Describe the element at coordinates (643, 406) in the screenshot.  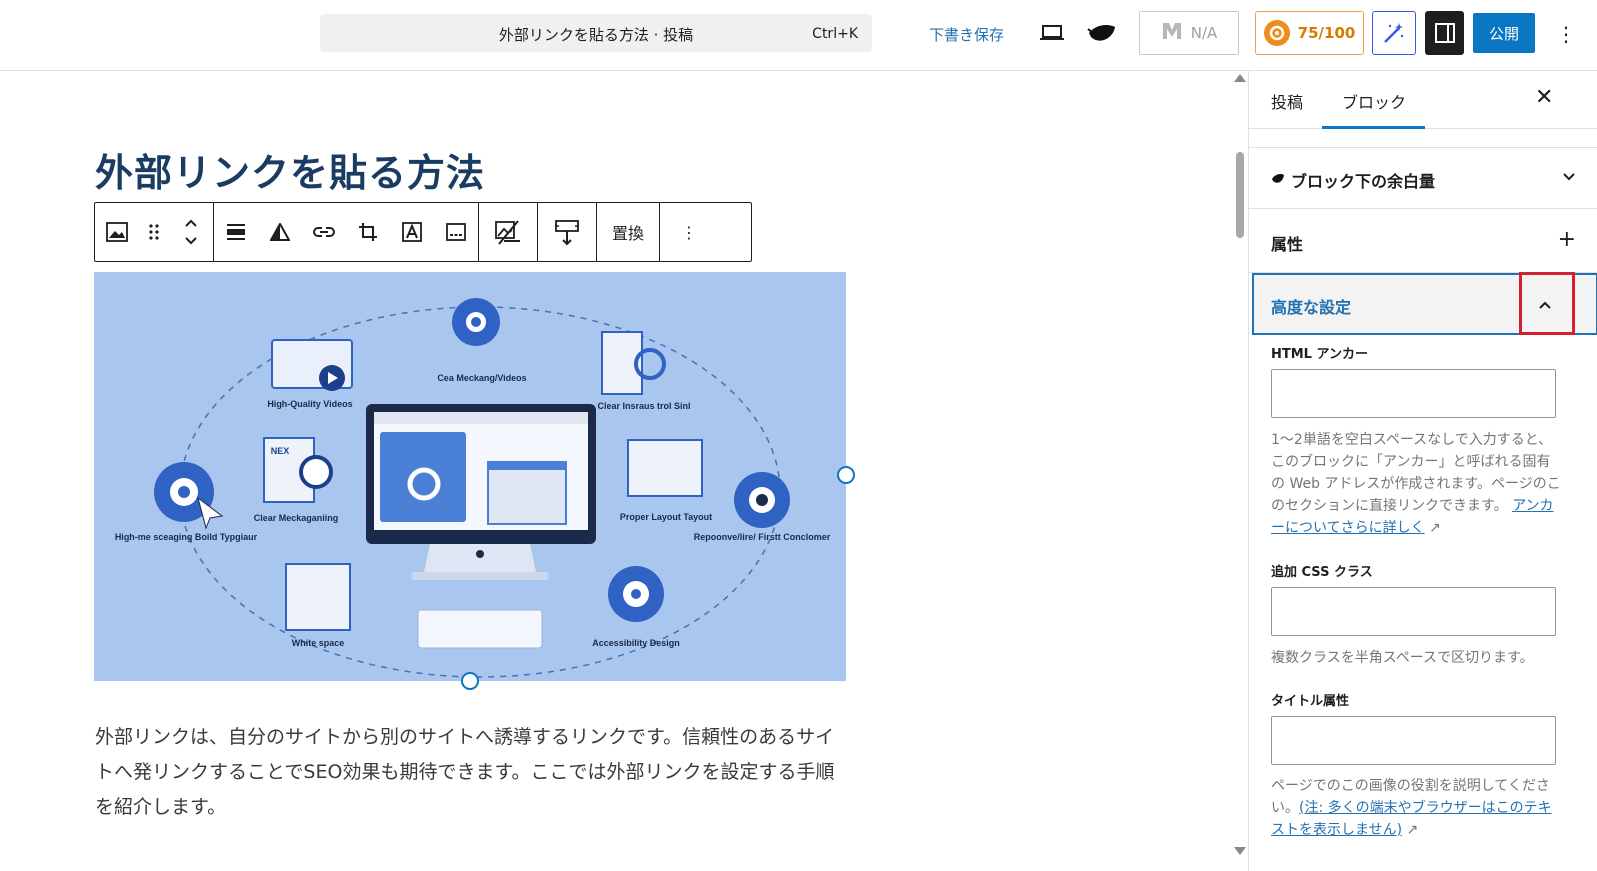
I see `img-label-top-right: Clear Insraus trol Sinl` at that location.